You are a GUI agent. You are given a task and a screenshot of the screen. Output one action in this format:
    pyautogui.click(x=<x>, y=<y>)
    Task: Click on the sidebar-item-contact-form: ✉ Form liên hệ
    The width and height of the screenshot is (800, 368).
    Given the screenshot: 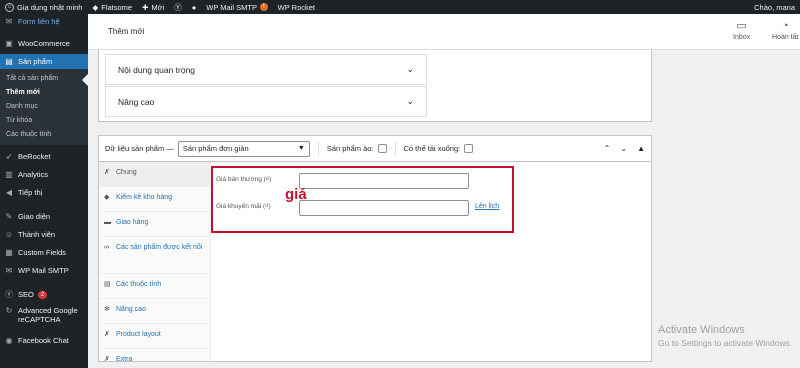 What is the action you would take?
    pyautogui.click(x=44, y=21)
    